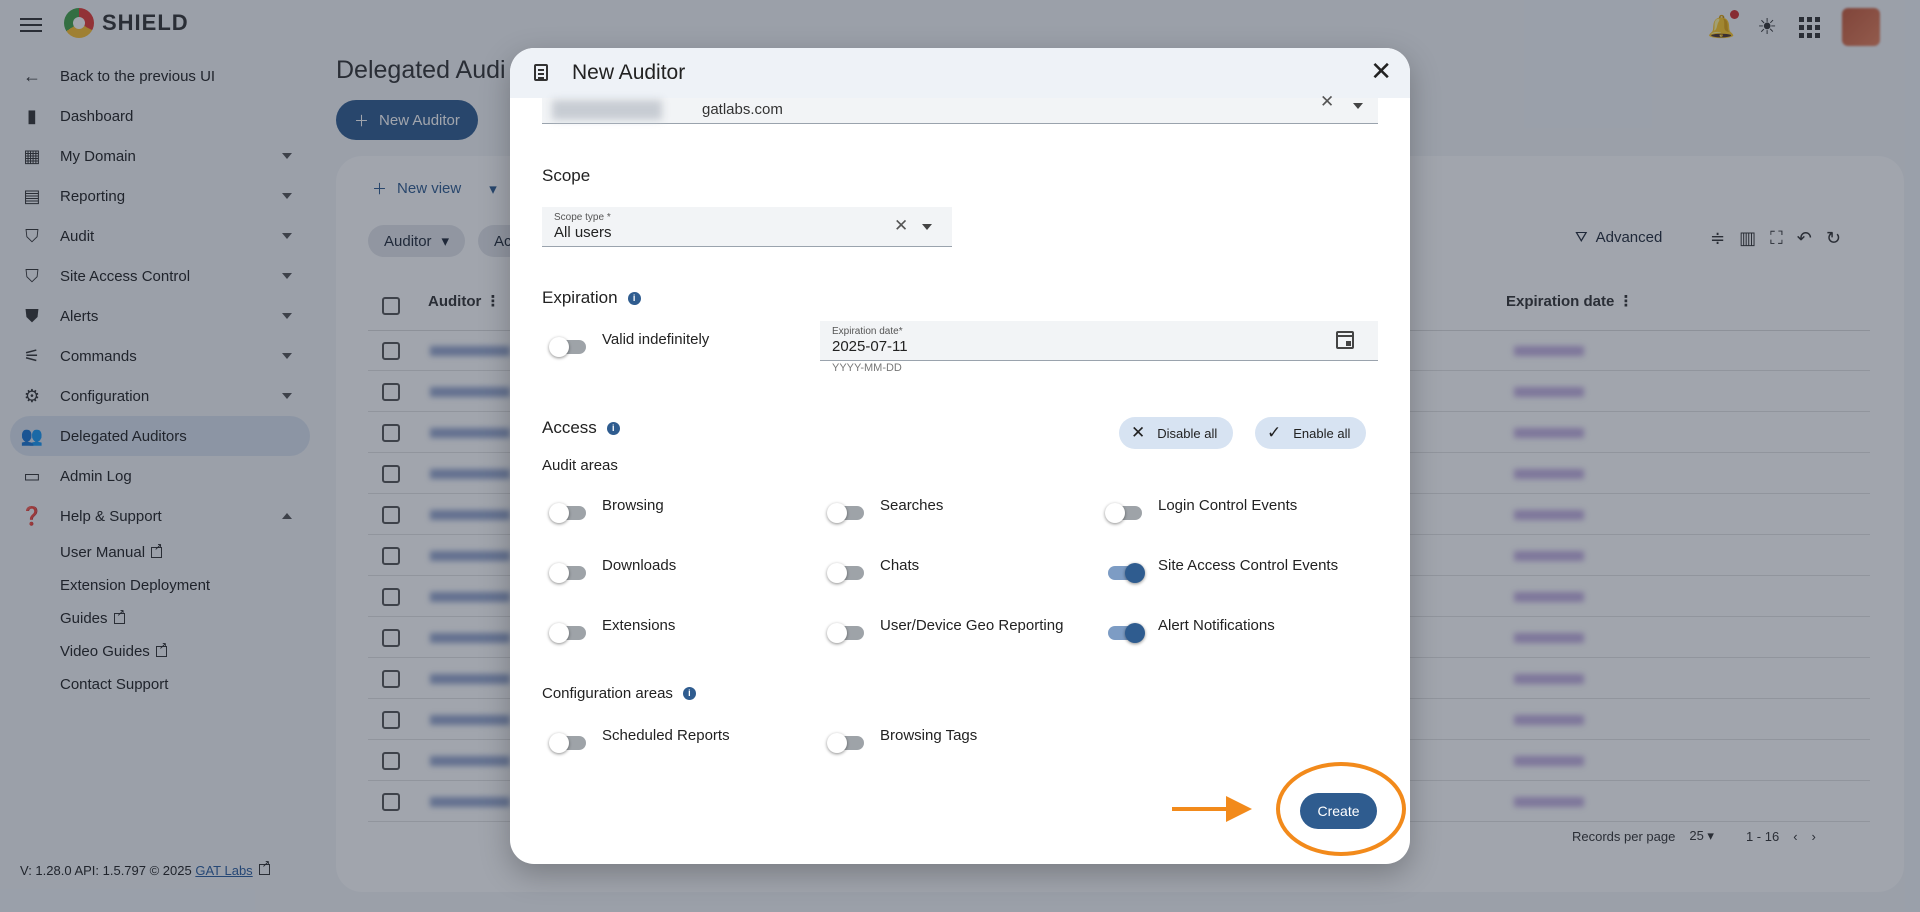  I want to click on site-access-control-events-label: Site Access Control Events, so click(1248, 565).